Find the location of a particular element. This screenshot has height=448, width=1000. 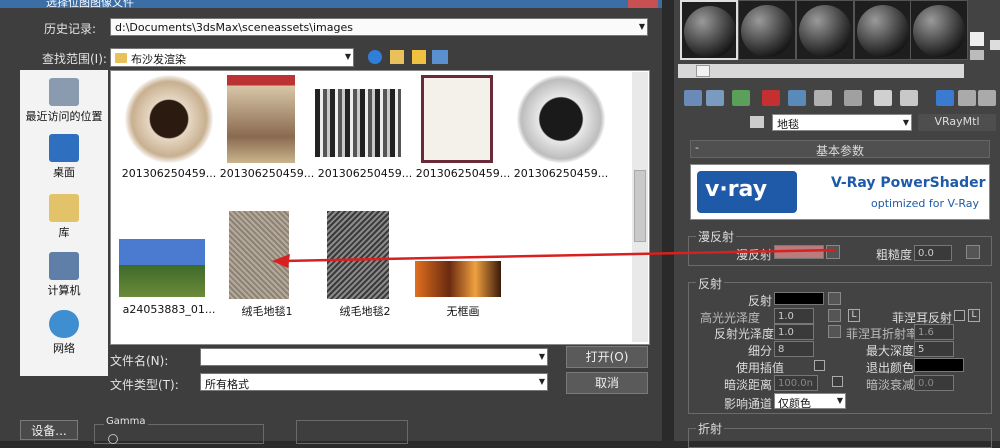

place-label: 桌面 is located at coordinates (64, 172).